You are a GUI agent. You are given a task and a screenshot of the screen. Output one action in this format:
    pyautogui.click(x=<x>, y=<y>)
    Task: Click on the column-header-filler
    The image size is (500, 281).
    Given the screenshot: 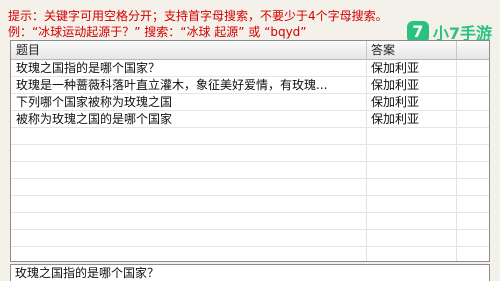 What is the action you would take?
    pyautogui.click(x=473, y=50)
    